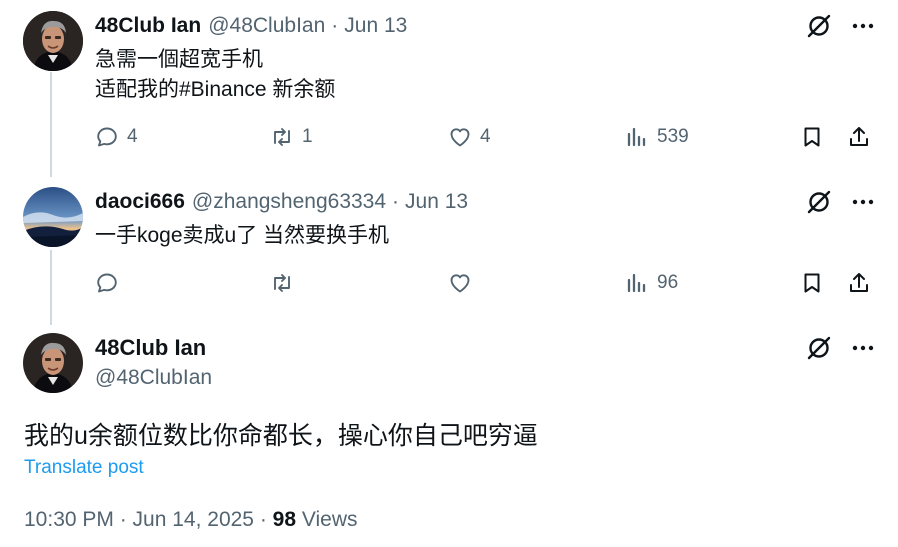 The width and height of the screenshot is (898, 547). Describe the element at coordinates (485, 283) in the screenshot. I see `action-bar: 96` at that location.